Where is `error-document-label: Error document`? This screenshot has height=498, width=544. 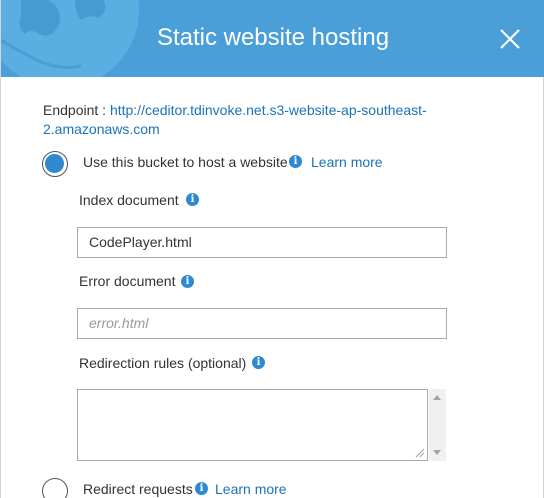 error-document-label: Error document is located at coordinates (127, 281).